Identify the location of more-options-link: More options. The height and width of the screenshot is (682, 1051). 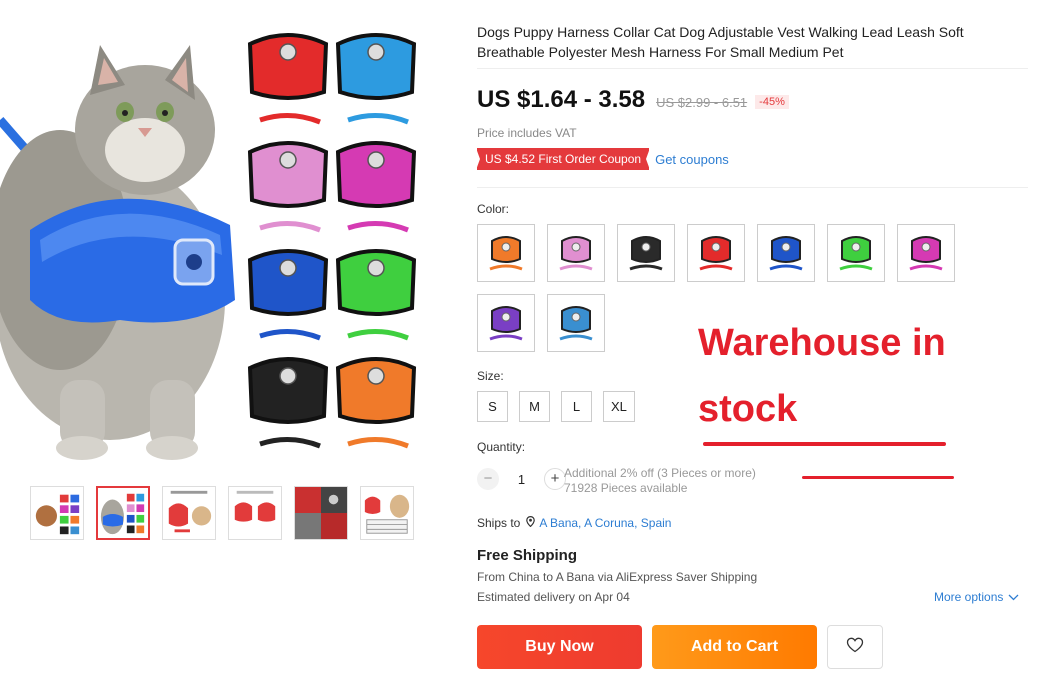
(976, 597).